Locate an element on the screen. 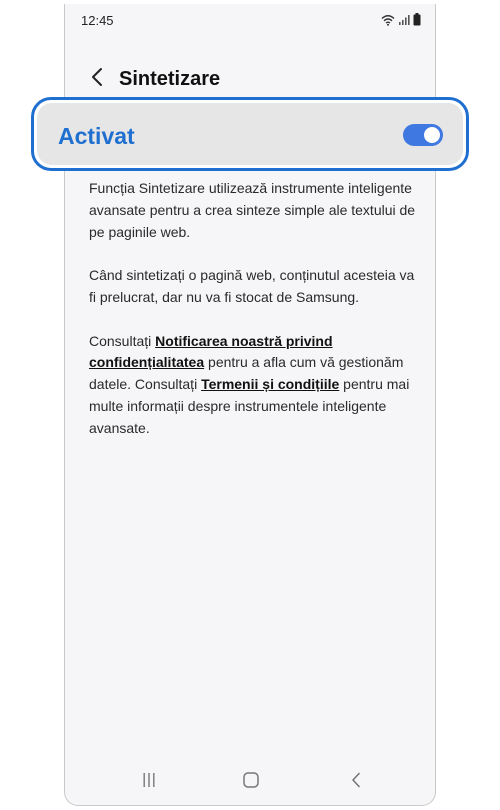 Image resolution: width=500 pixels, height=810 pixels. back-button is located at coordinates (97, 79).